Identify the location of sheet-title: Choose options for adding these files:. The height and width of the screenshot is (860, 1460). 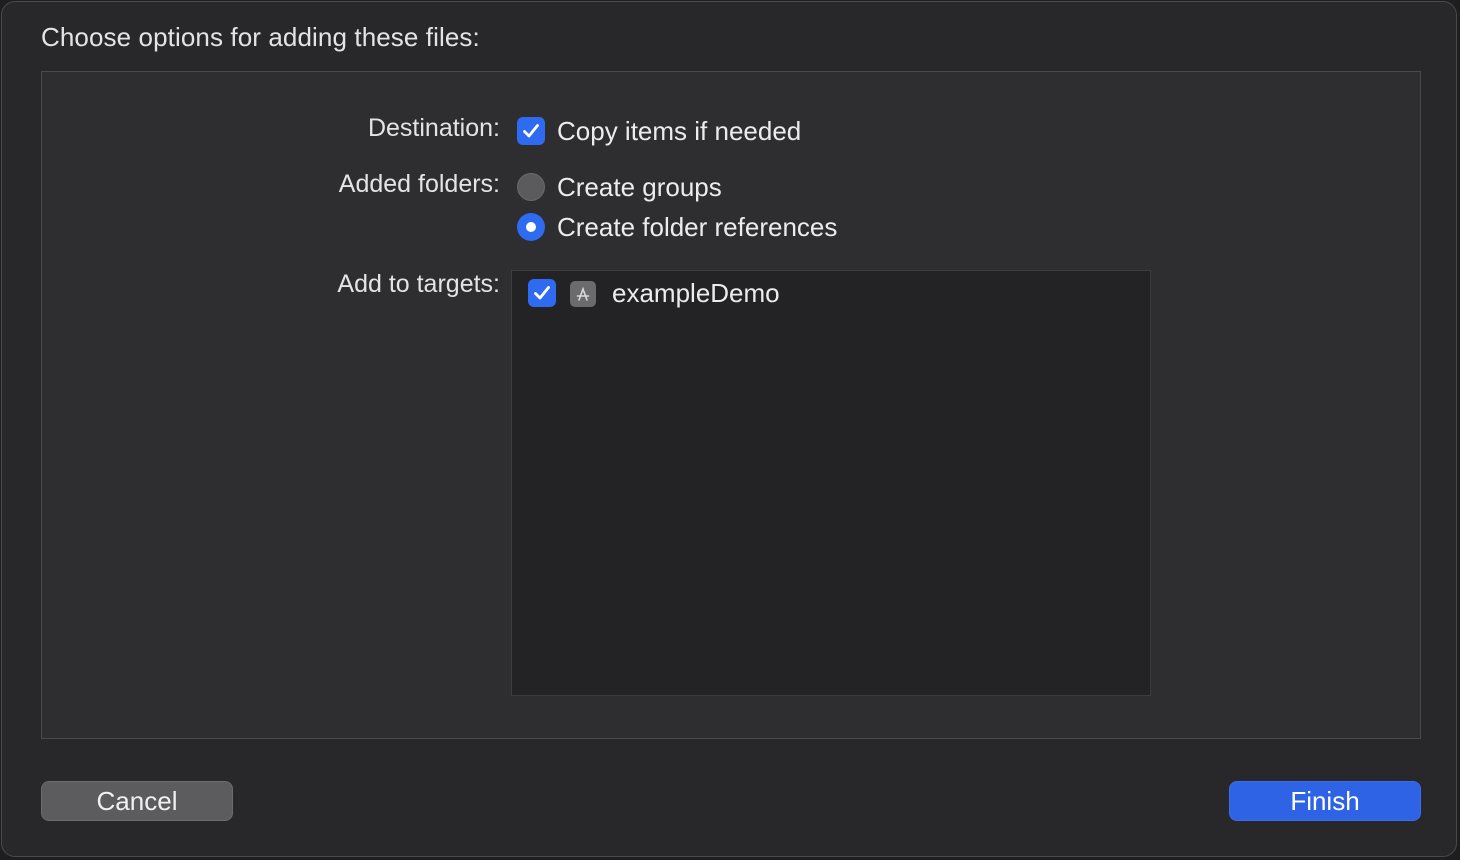
(260, 37).